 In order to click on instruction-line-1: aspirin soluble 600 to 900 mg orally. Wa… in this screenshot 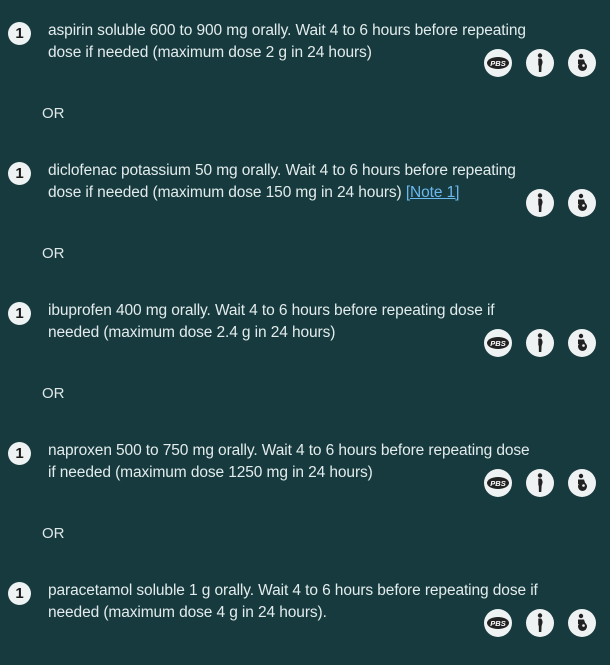, I will do `click(287, 30)`.